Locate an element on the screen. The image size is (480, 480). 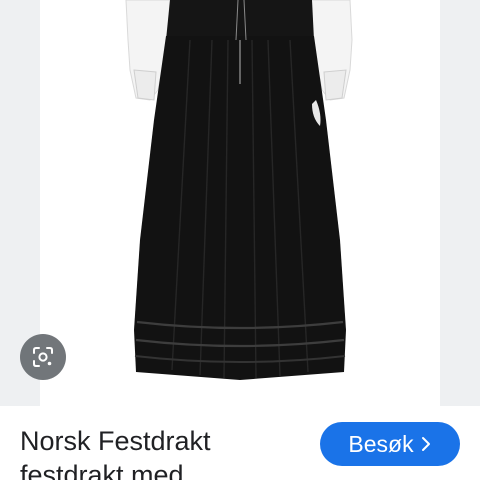
result-title-line-1: Norsk Festdrakt is located at coordinates (165, 441).